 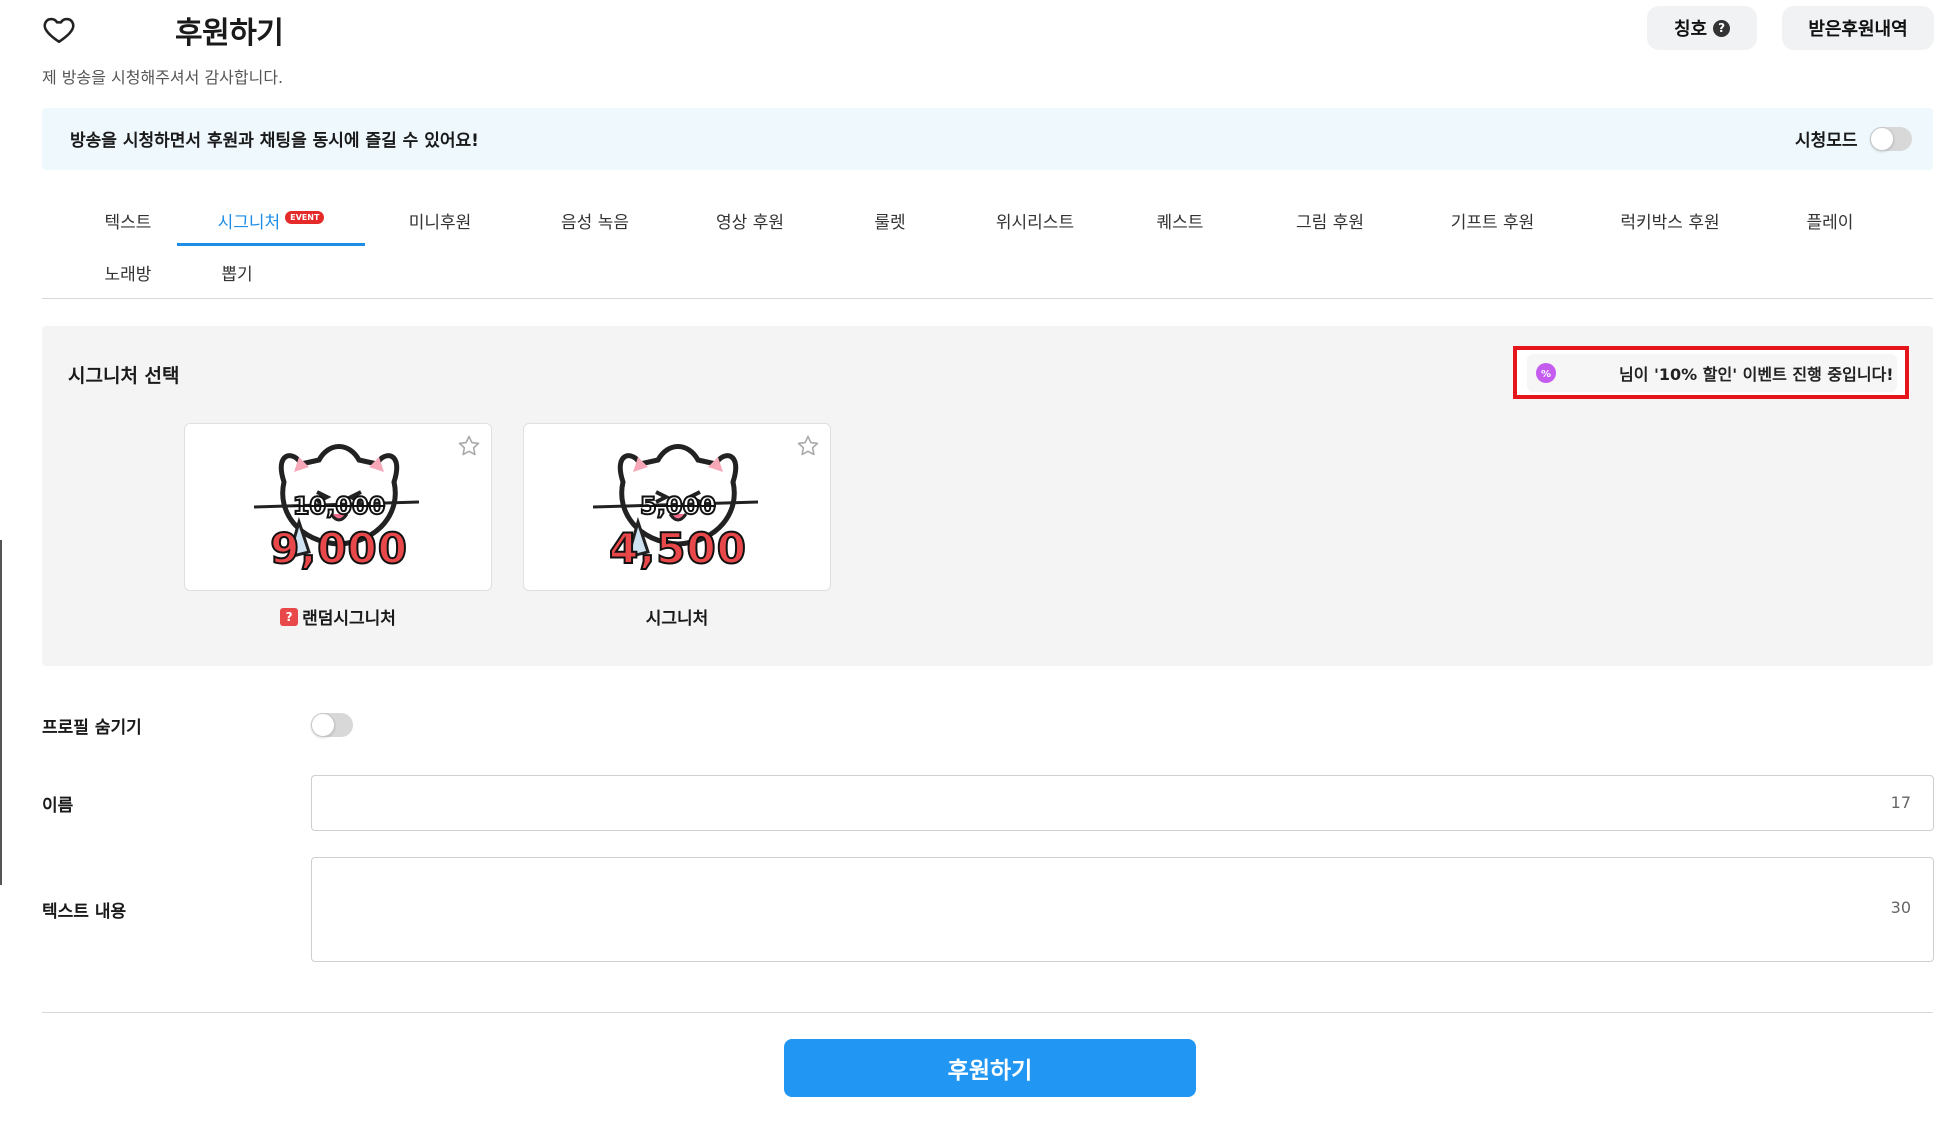 What do you see at coordinates (1690, 29) in the screenshot?
I see `title-button-label: 칭호` at bounding box center [1690, 29].